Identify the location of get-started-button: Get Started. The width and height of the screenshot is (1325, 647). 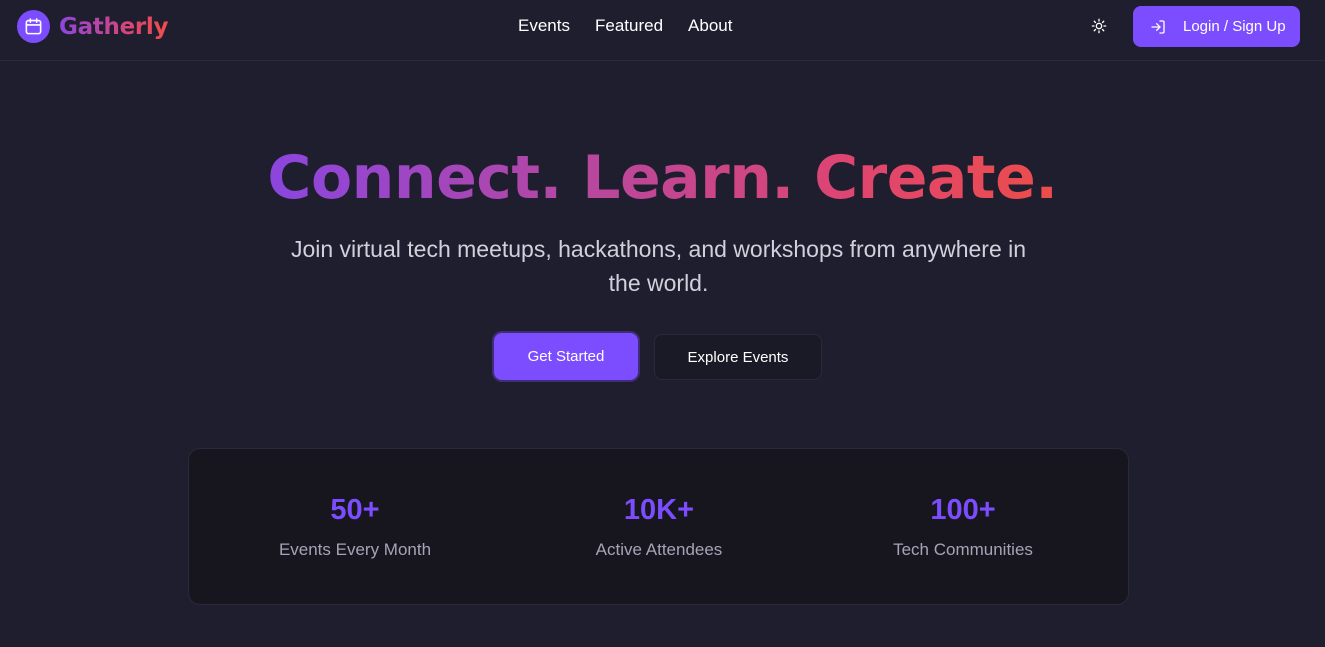
(566, 356).